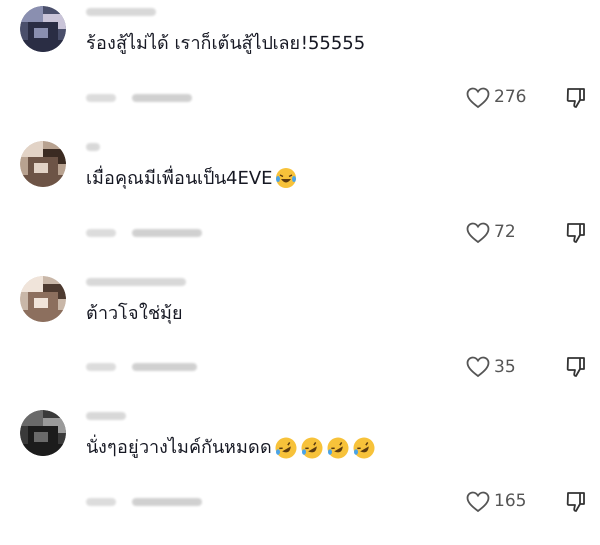 This screenshot has height=545, width=600. I want to click on like-button: 165, so click(501, 502).